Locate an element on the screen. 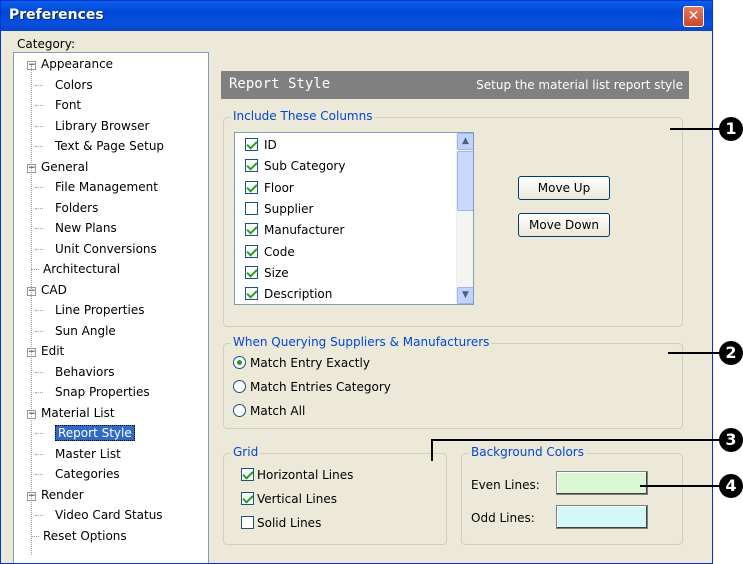 The width and height of the screenshot is (743, 564). column-list-item: Size is located at coordinates (267, 273).